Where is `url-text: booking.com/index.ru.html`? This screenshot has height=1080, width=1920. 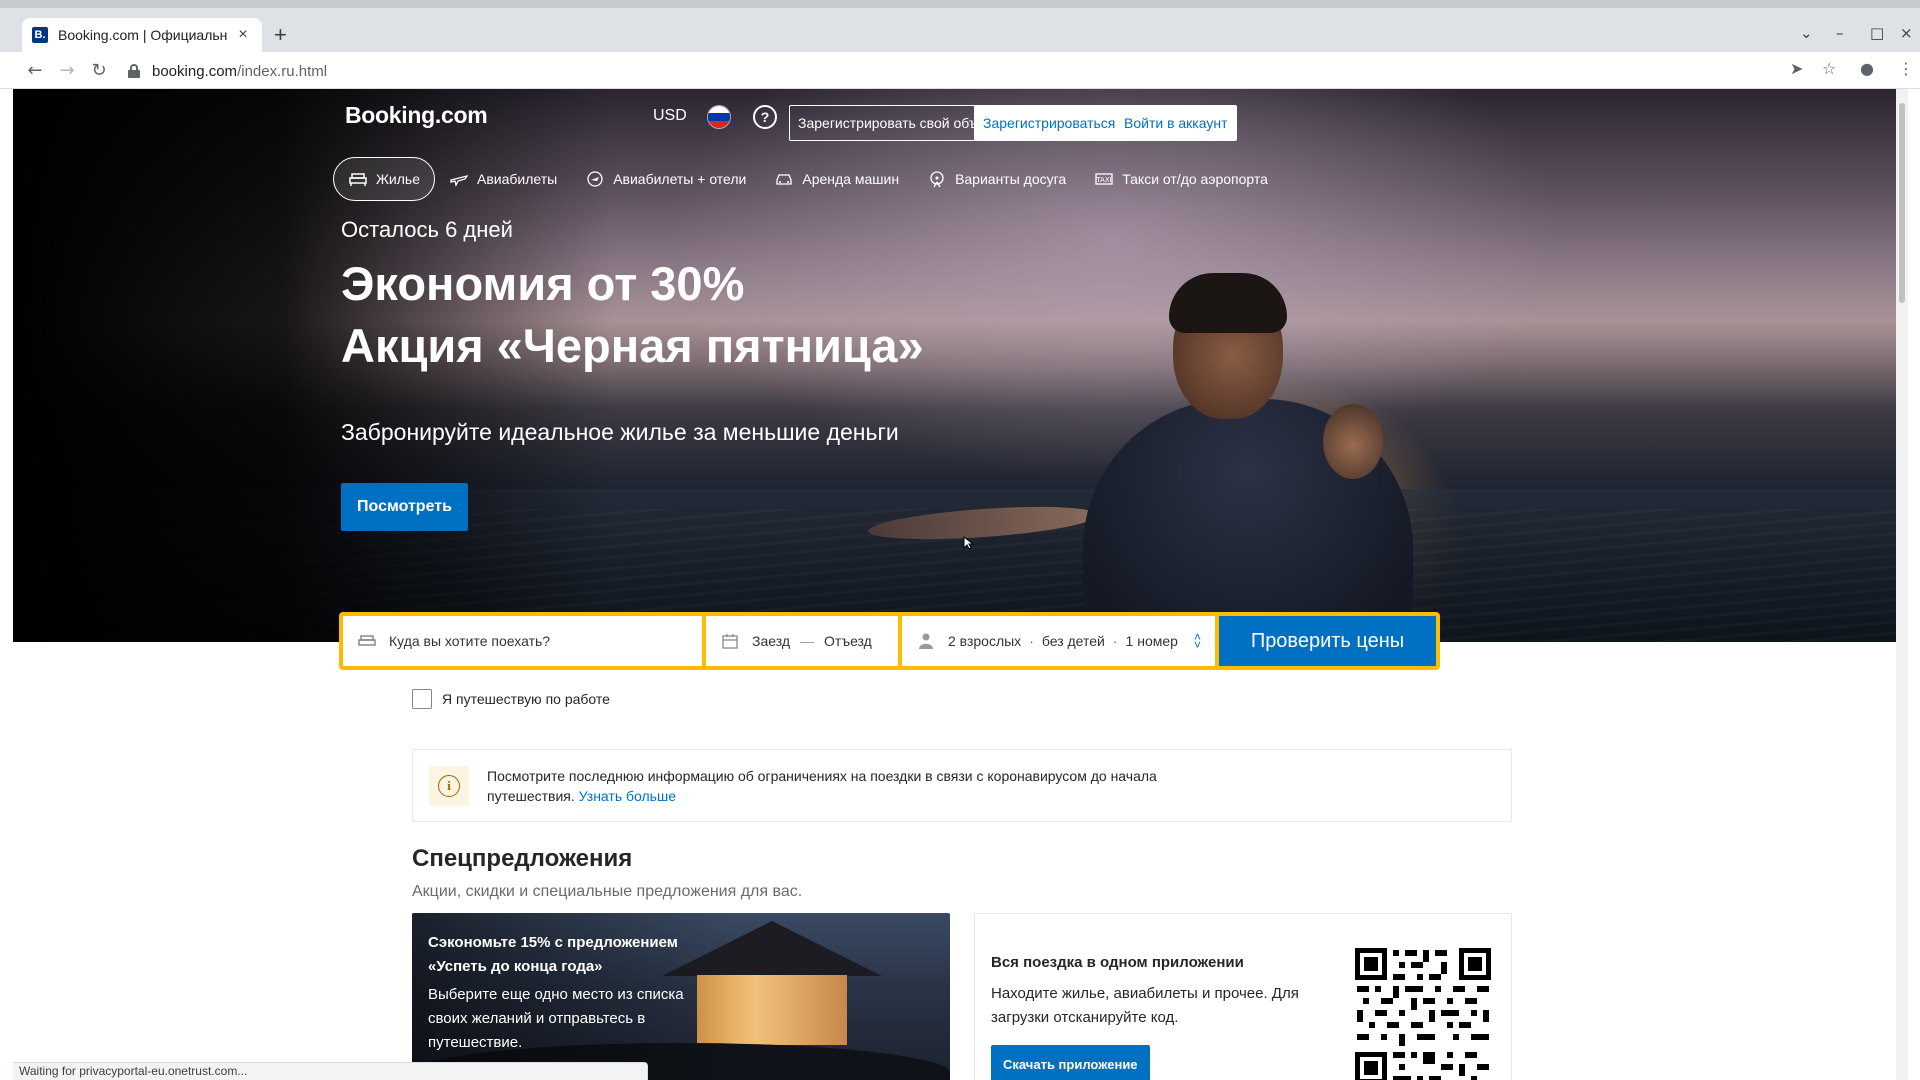
url-text: booking.com/index.ru.html is located at coordinates (240, 71).